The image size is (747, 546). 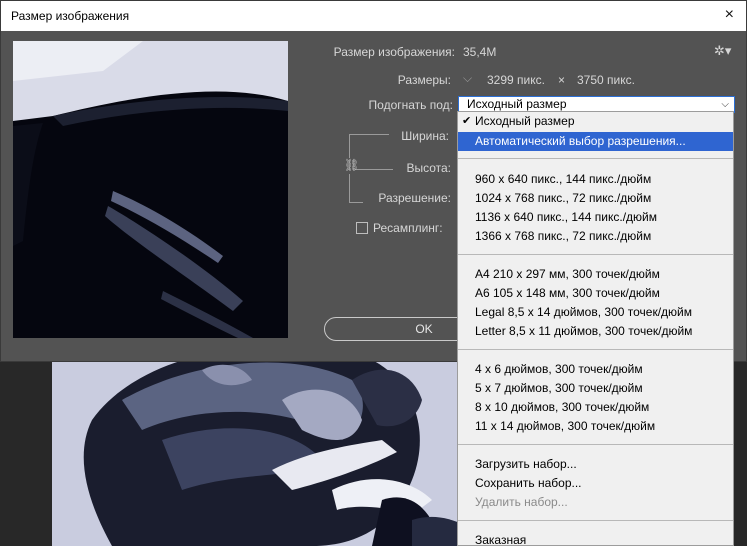 I want to click on menu-item-label: Исходный размер, so click(x=525, y=121).